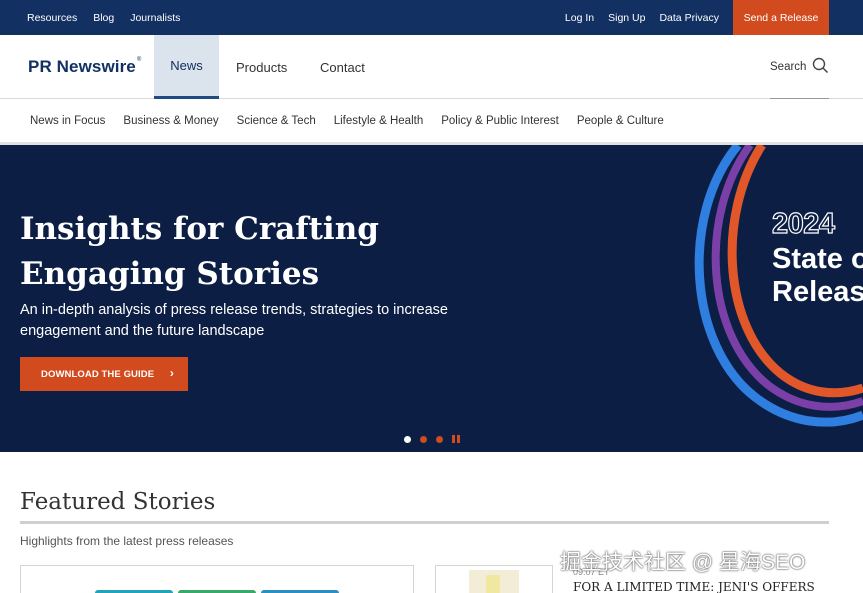 The width and height of the screenshot is (863, 593). I want to click on logo-registered-mark: ®, so click(139, 60).